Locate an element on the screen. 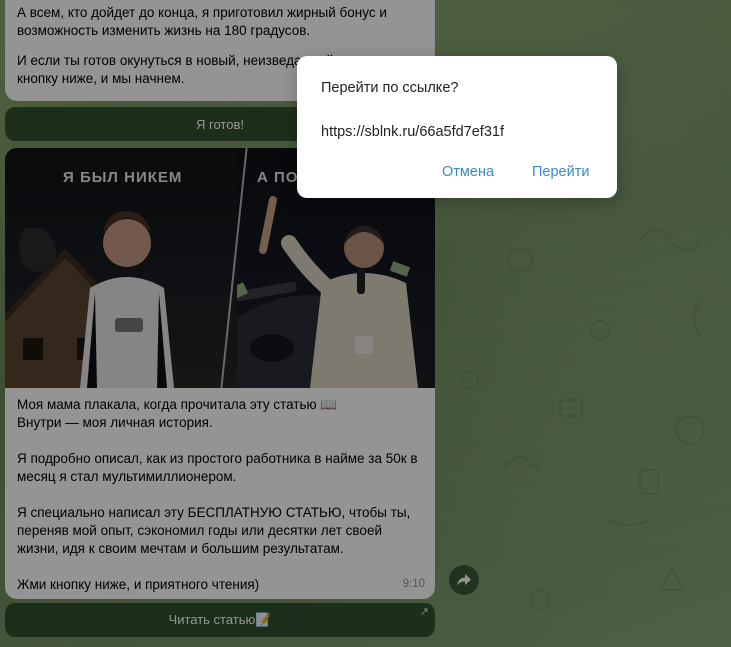 This screenshot has height=647, width=731. dialog-title: Перейти по ссылке? is located at coordinates (390, 88).